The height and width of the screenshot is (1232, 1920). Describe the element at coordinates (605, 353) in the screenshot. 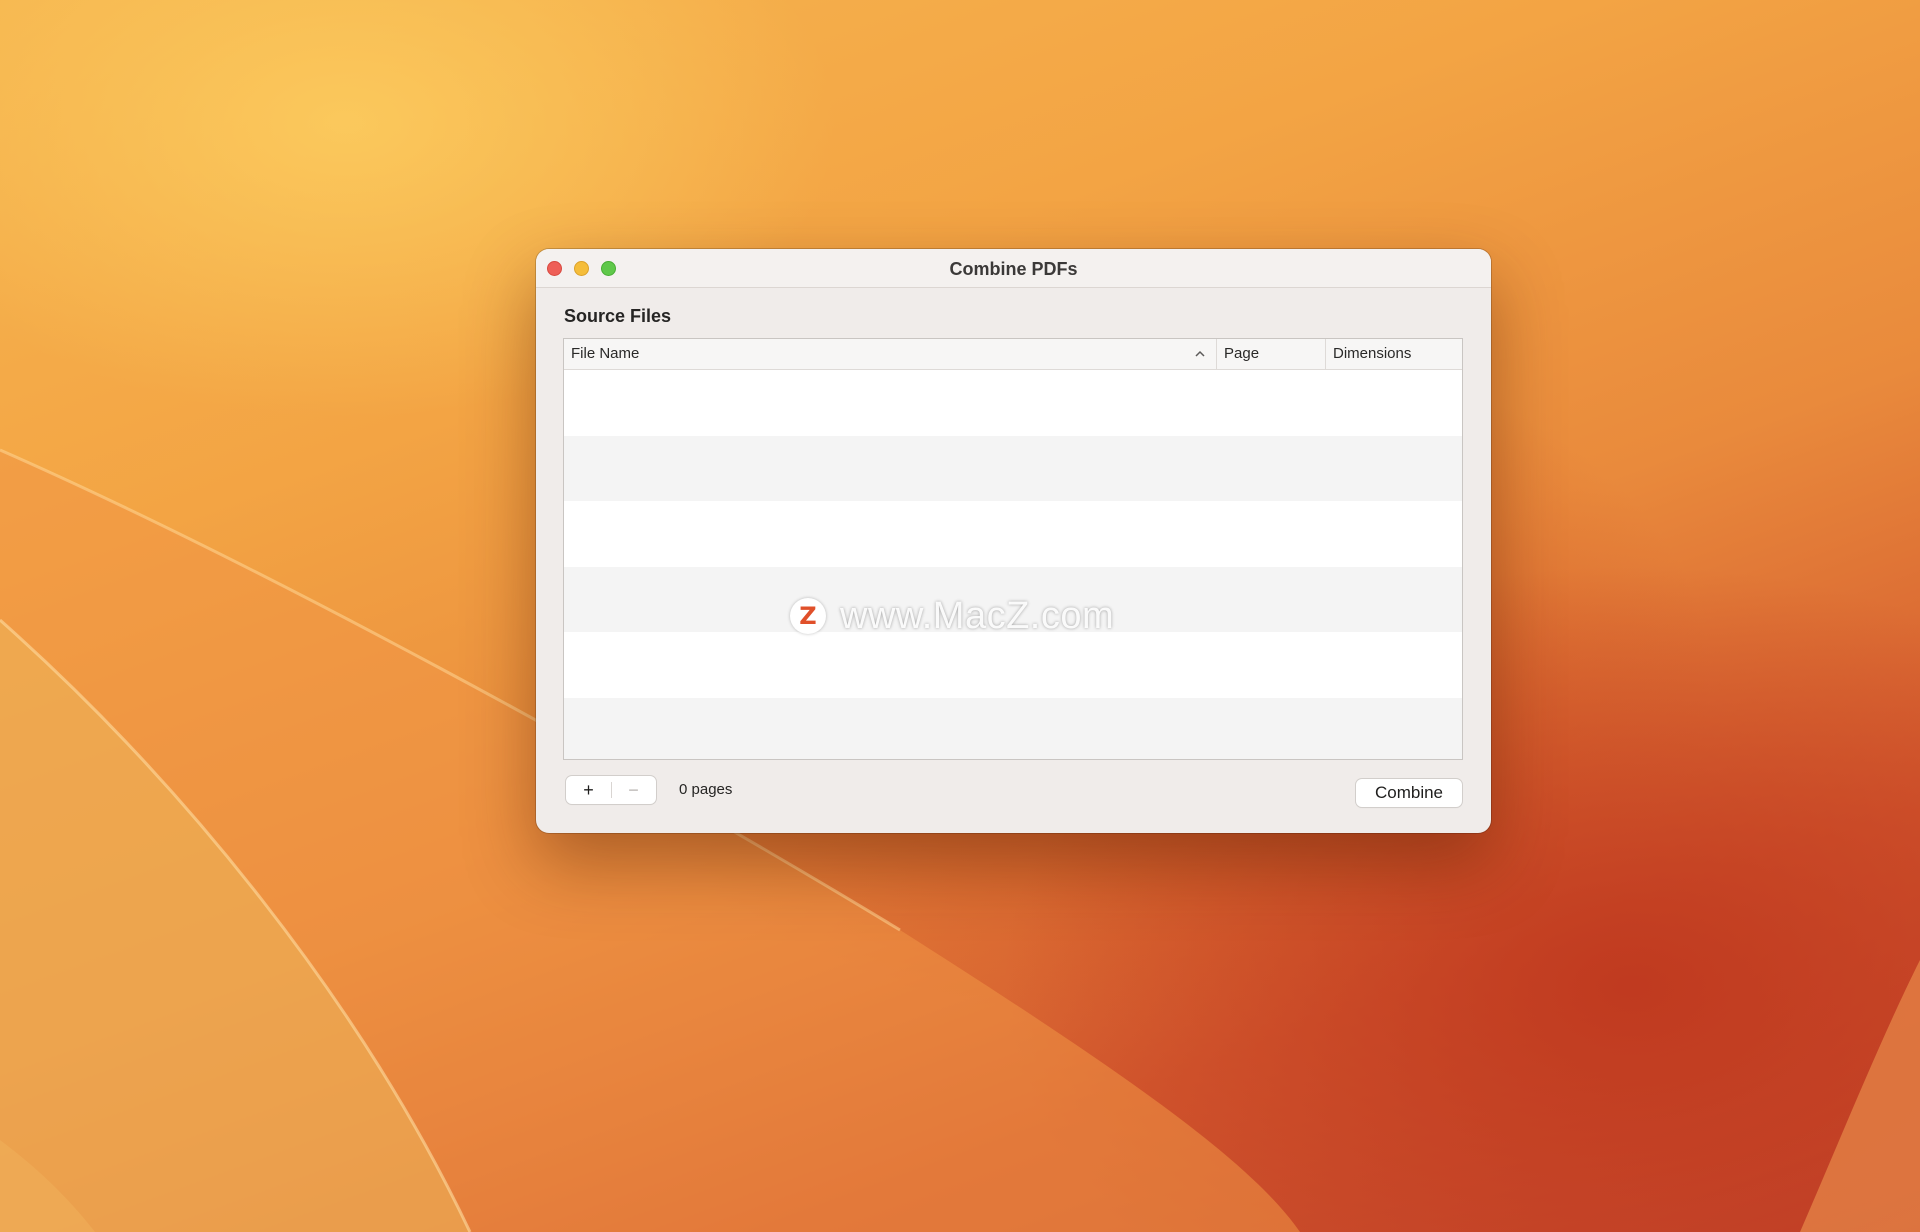

I see `column-label-file-name: File Name` at that location.